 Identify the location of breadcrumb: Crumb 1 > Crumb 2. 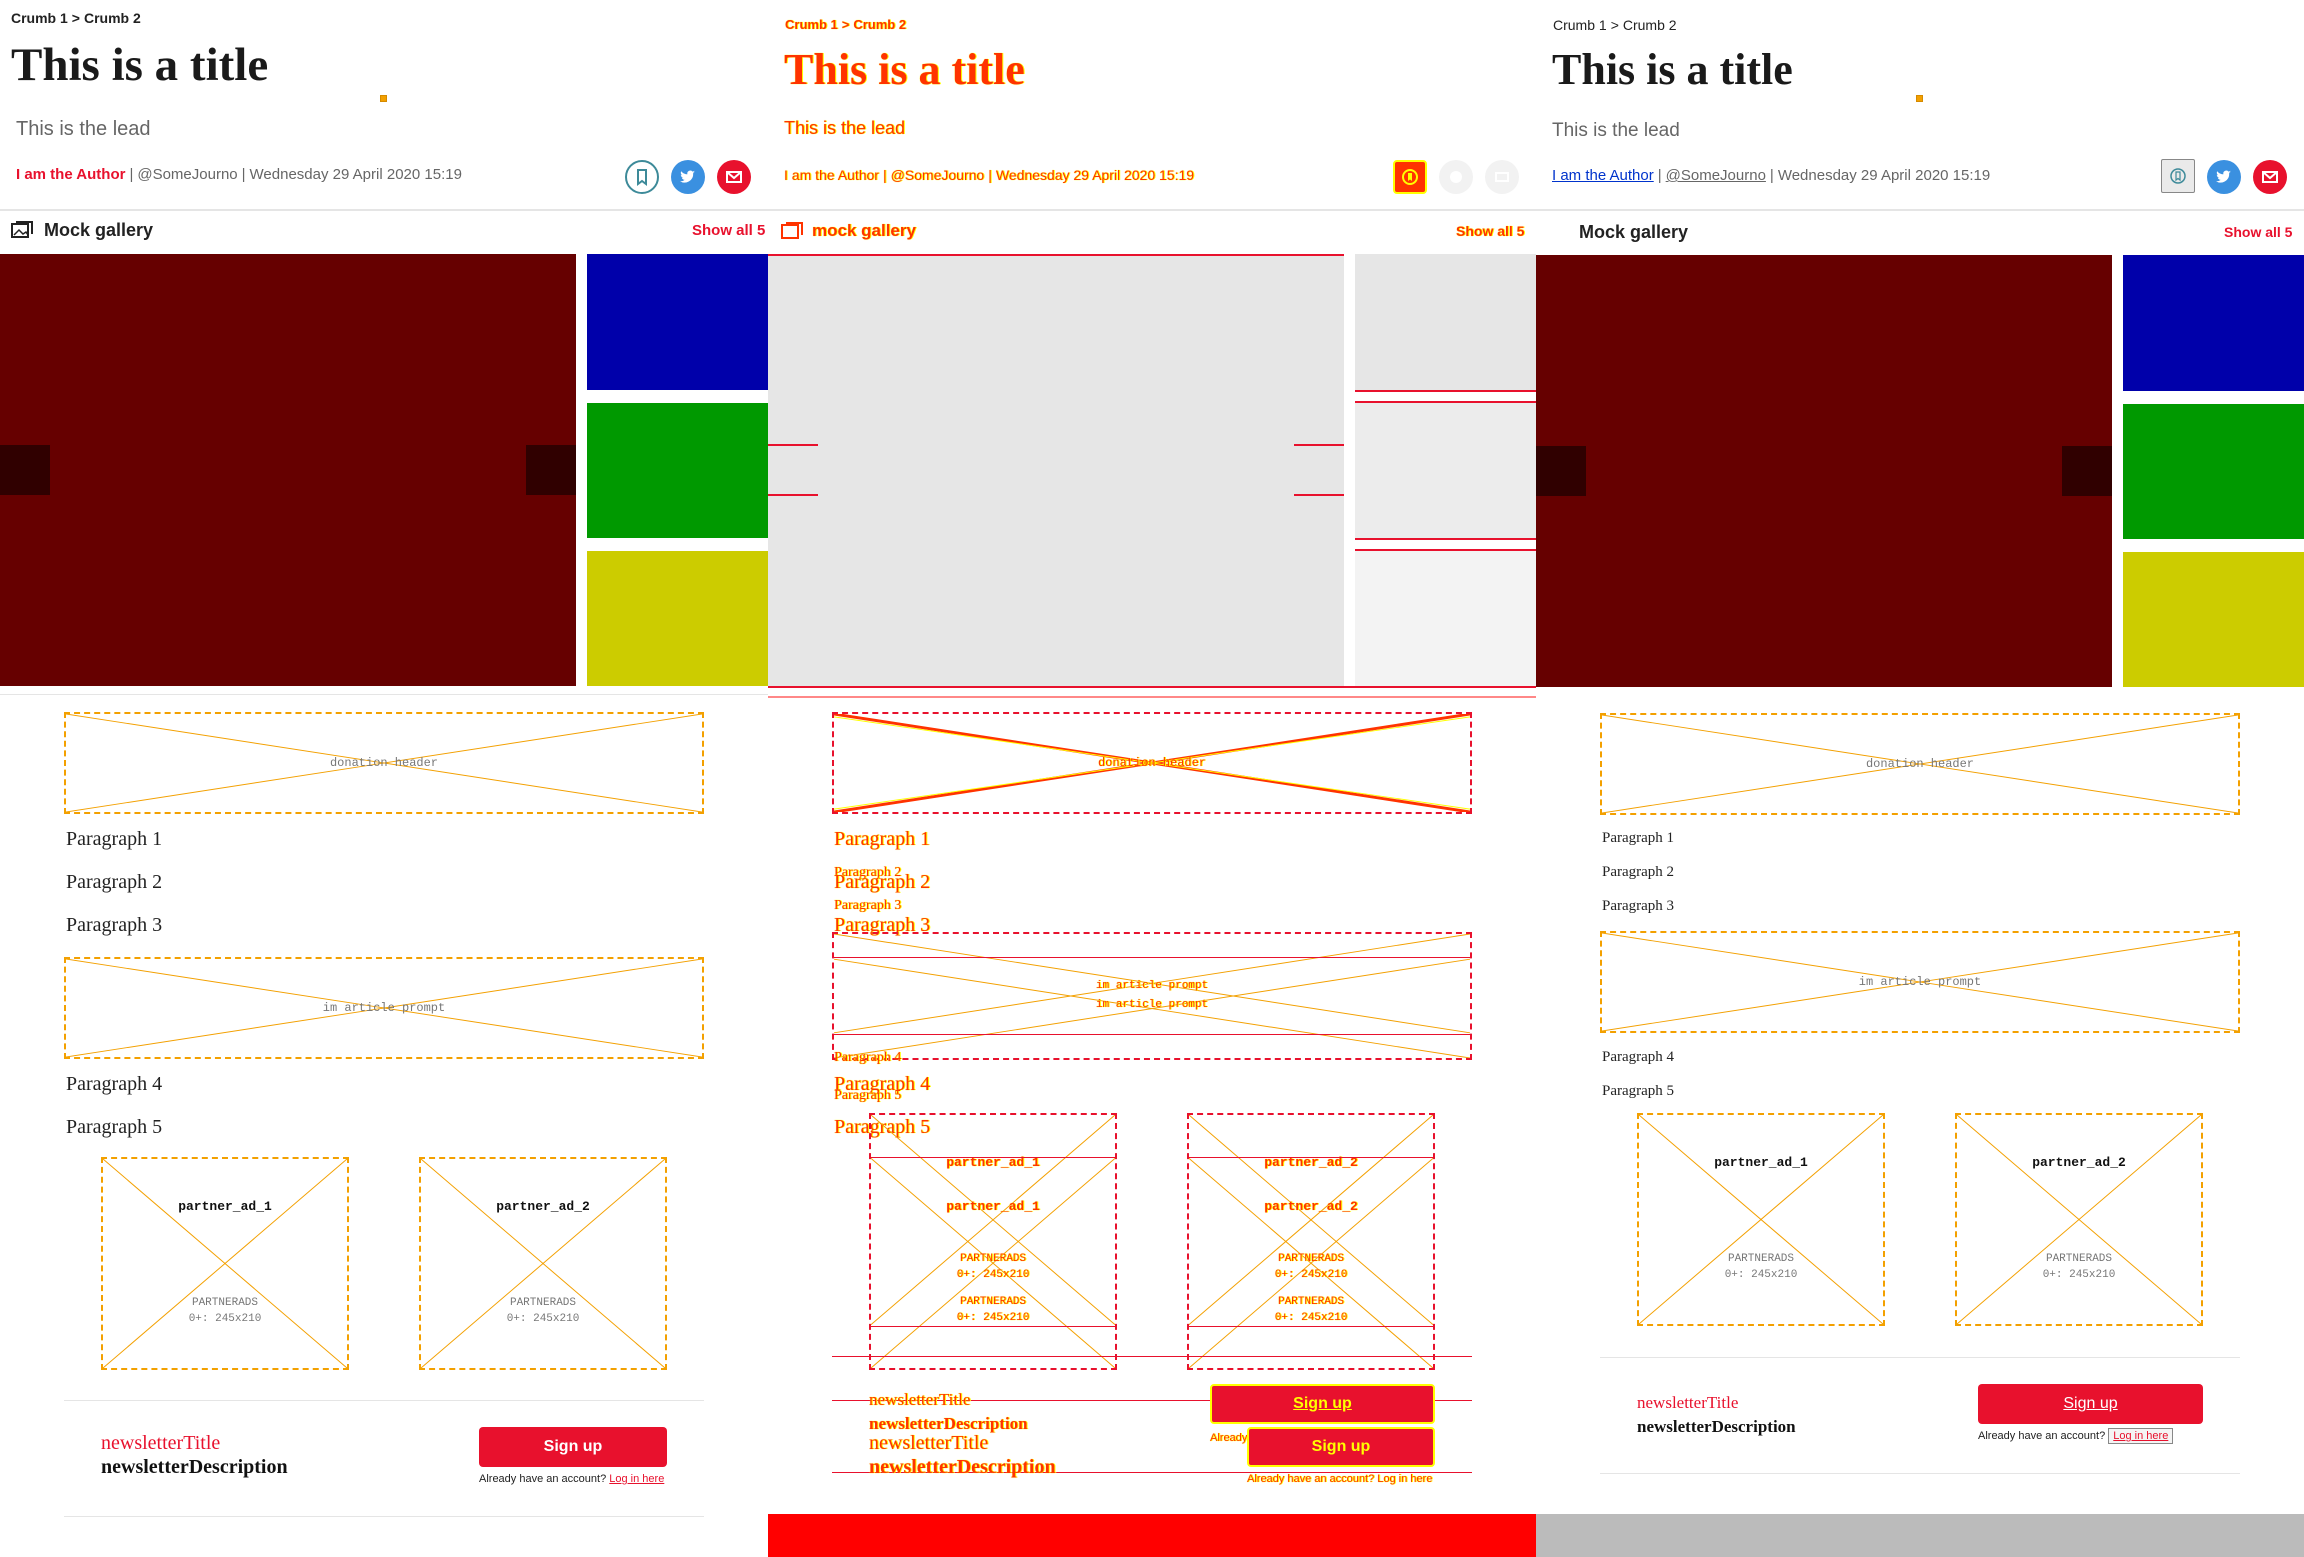
(76, 18).